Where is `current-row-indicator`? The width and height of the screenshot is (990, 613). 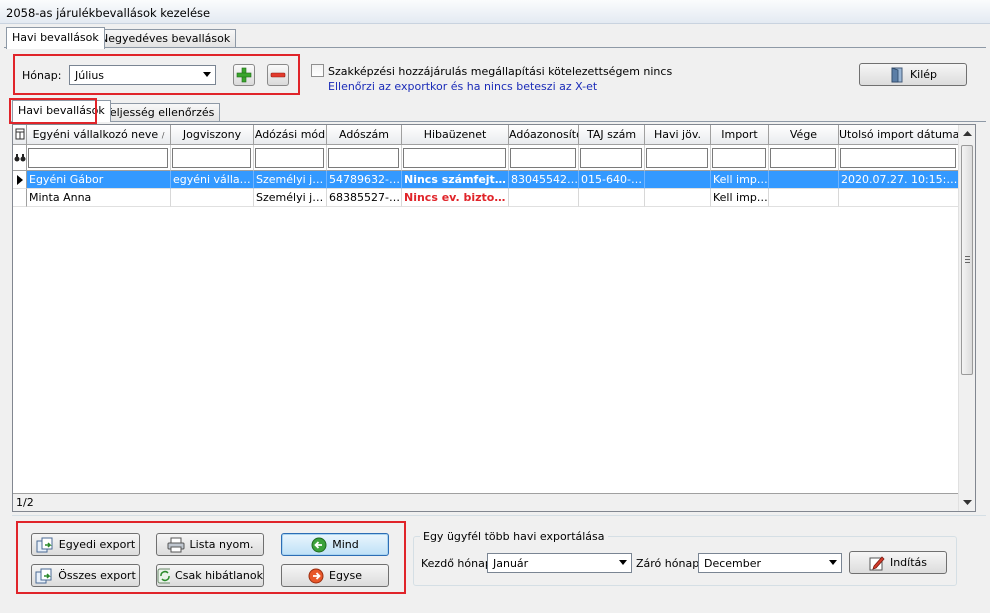 current-row-indicator is located at coordinates (20, 180).